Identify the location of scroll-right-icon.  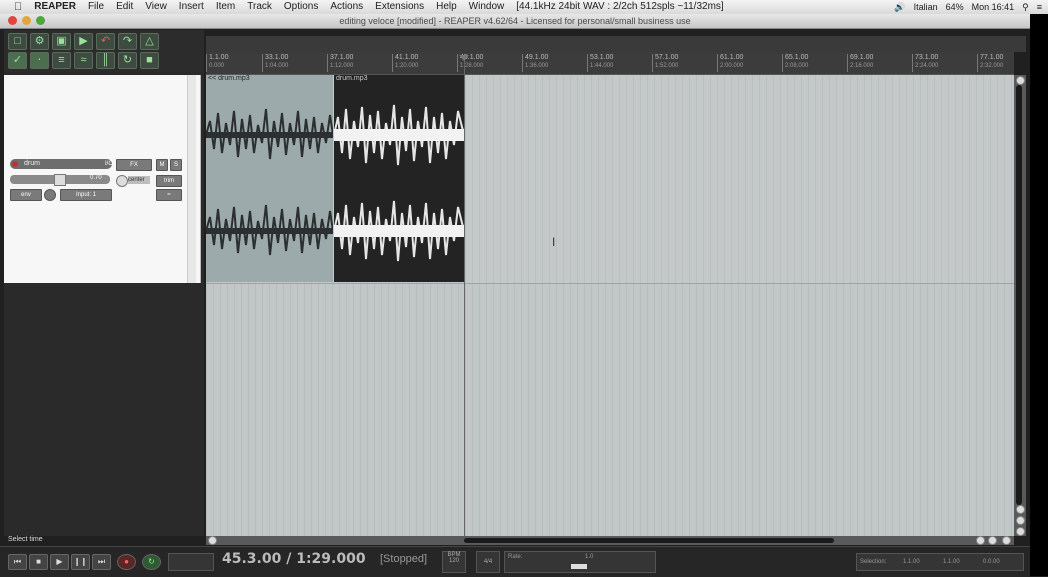
(1006, 540).